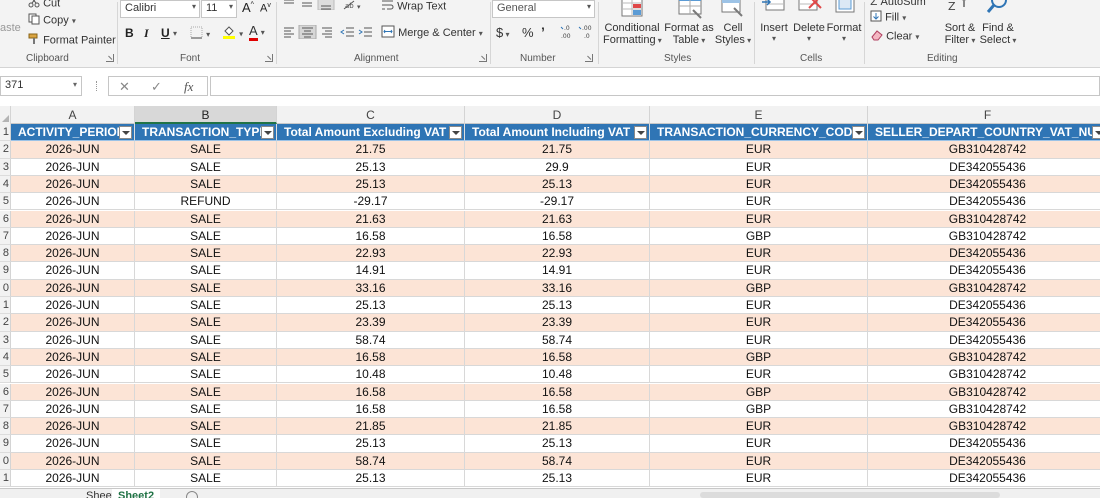 Image resolution: width=1100 pixels, height=498 pixels. What do you see at coordinates (557, 288) in the screenshot?
I see `cell-d: 33.16` at bounding box center [557, 288].